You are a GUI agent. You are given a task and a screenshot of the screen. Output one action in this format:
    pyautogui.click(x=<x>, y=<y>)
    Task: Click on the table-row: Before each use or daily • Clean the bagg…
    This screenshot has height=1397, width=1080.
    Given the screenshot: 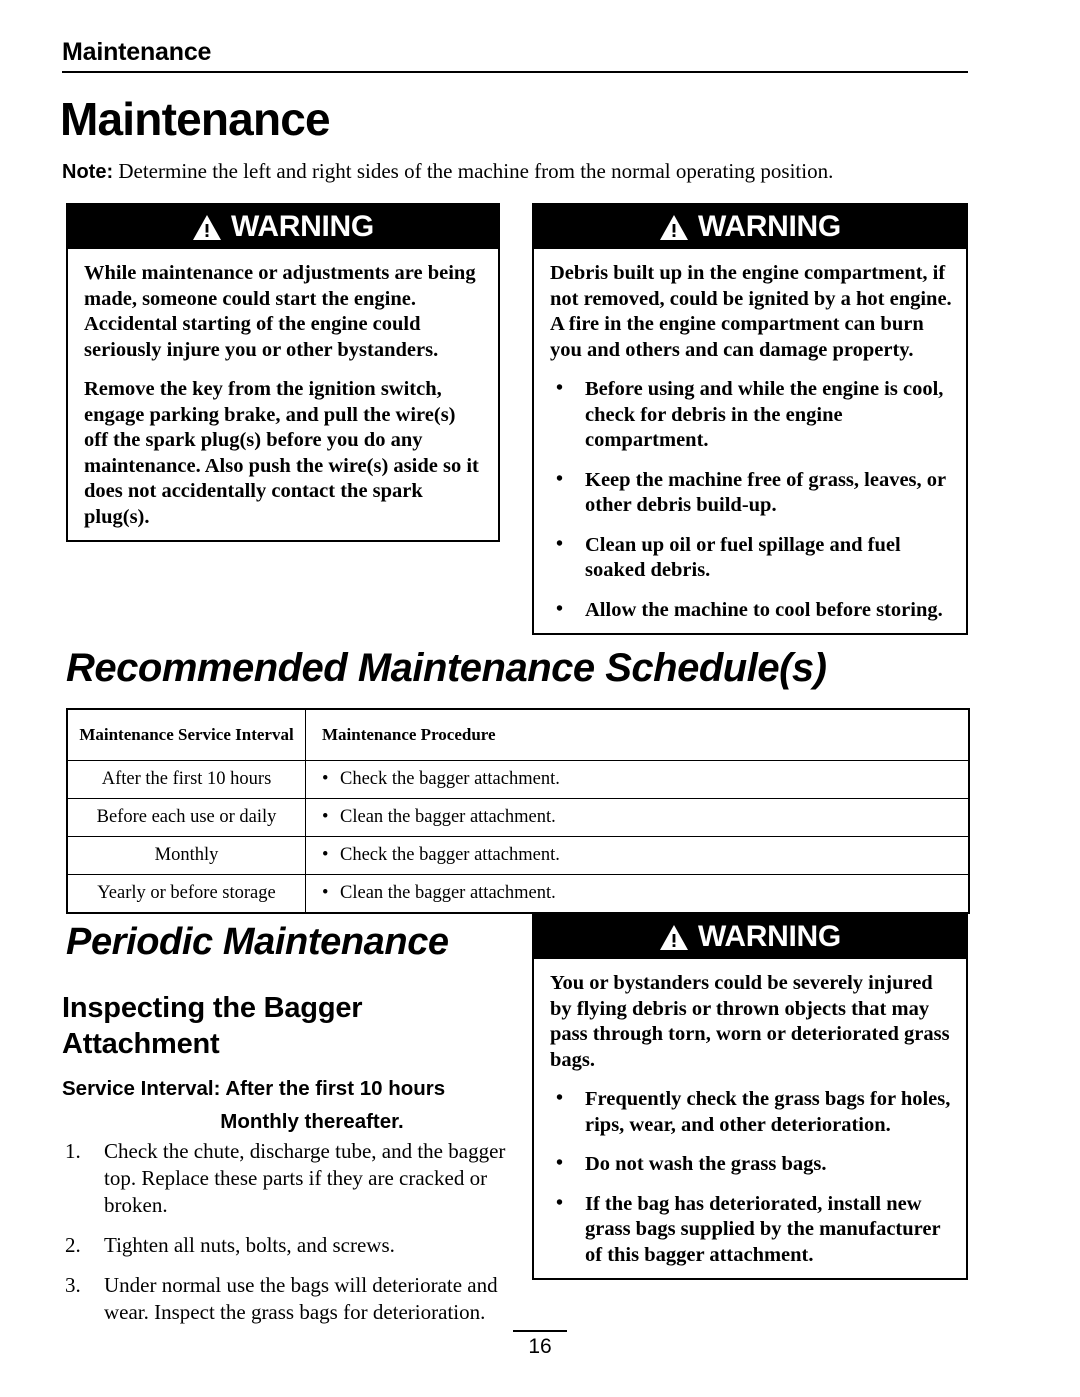 What is the action you would take?
    pyautogui.click(x=518, y=817)
    